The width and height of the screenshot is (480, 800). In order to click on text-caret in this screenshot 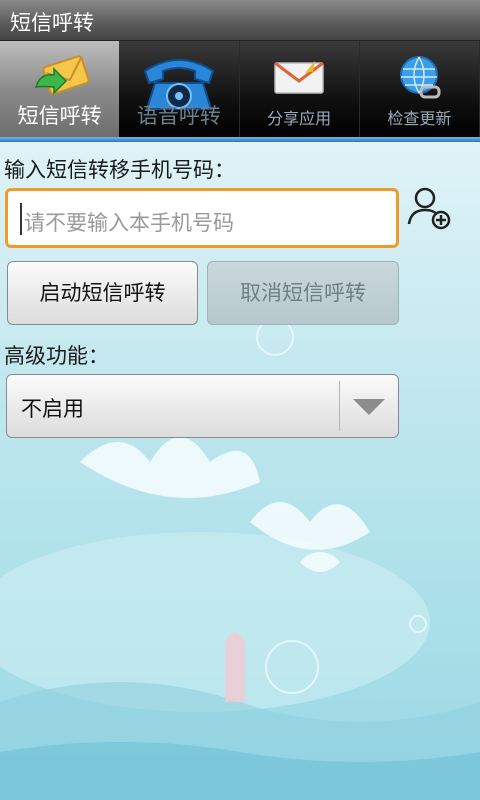, I will do `click(21, 219)`.